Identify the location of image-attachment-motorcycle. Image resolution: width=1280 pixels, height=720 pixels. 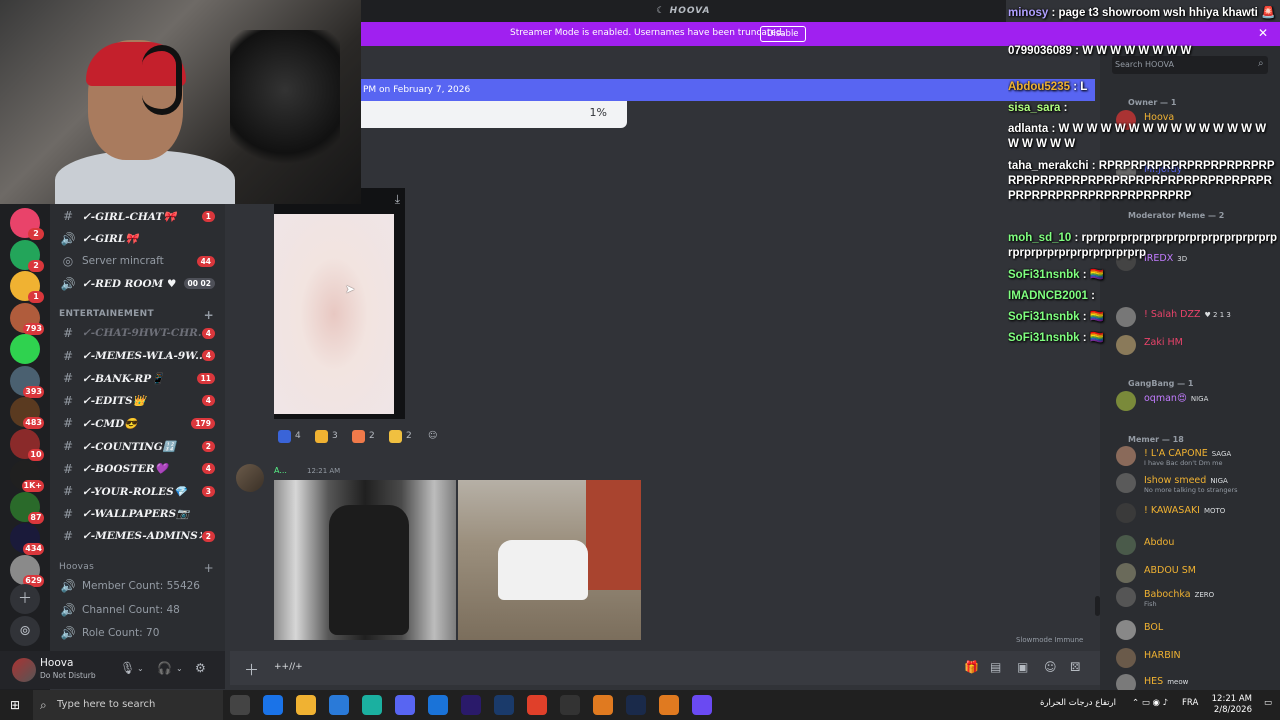
(365, 560).